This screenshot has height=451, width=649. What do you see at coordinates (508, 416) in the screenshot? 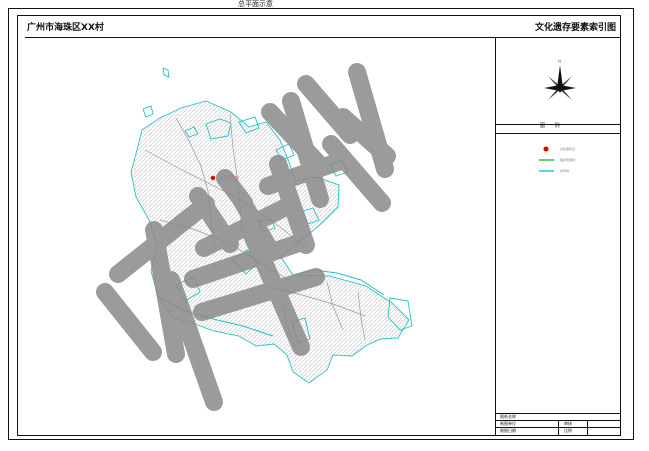
I see `meta-row1-label: 图纸名称` at bounding box center [508, 416].